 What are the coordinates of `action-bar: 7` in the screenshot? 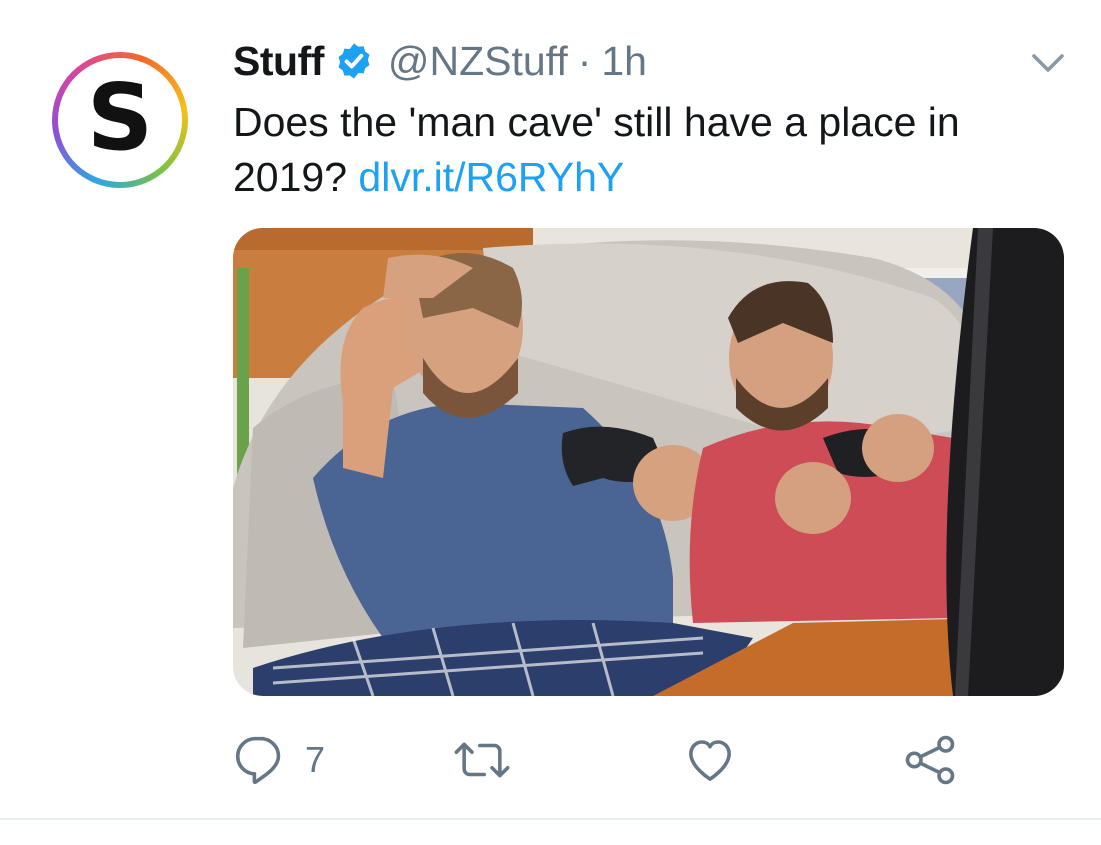 It's located at (648, 760).